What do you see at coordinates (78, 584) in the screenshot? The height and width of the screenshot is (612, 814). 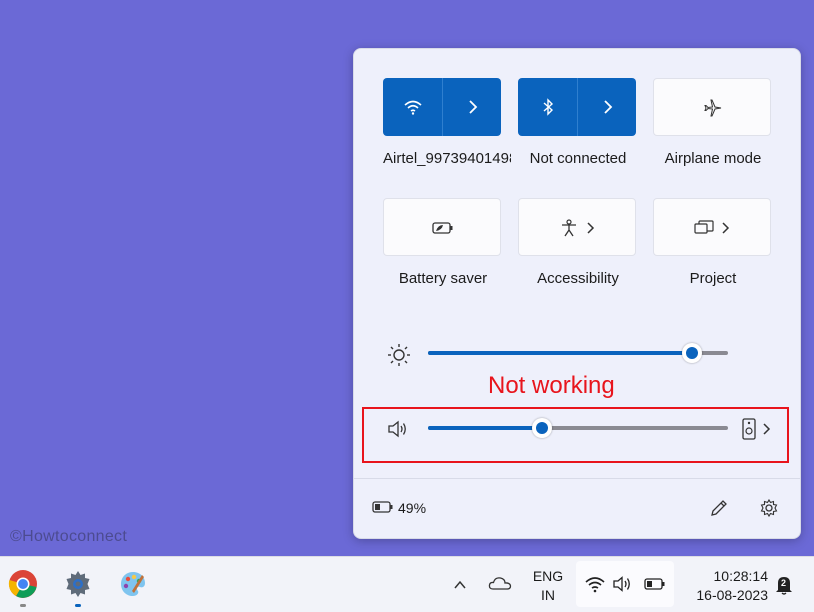 I see `settings-app-icon` at bounding box center [78, 584].